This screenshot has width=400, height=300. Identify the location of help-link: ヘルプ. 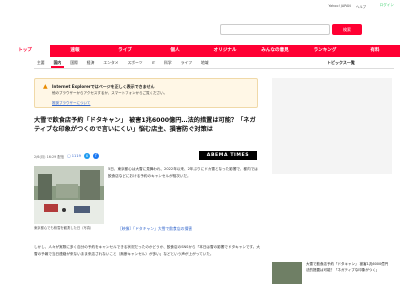
(361, 6).